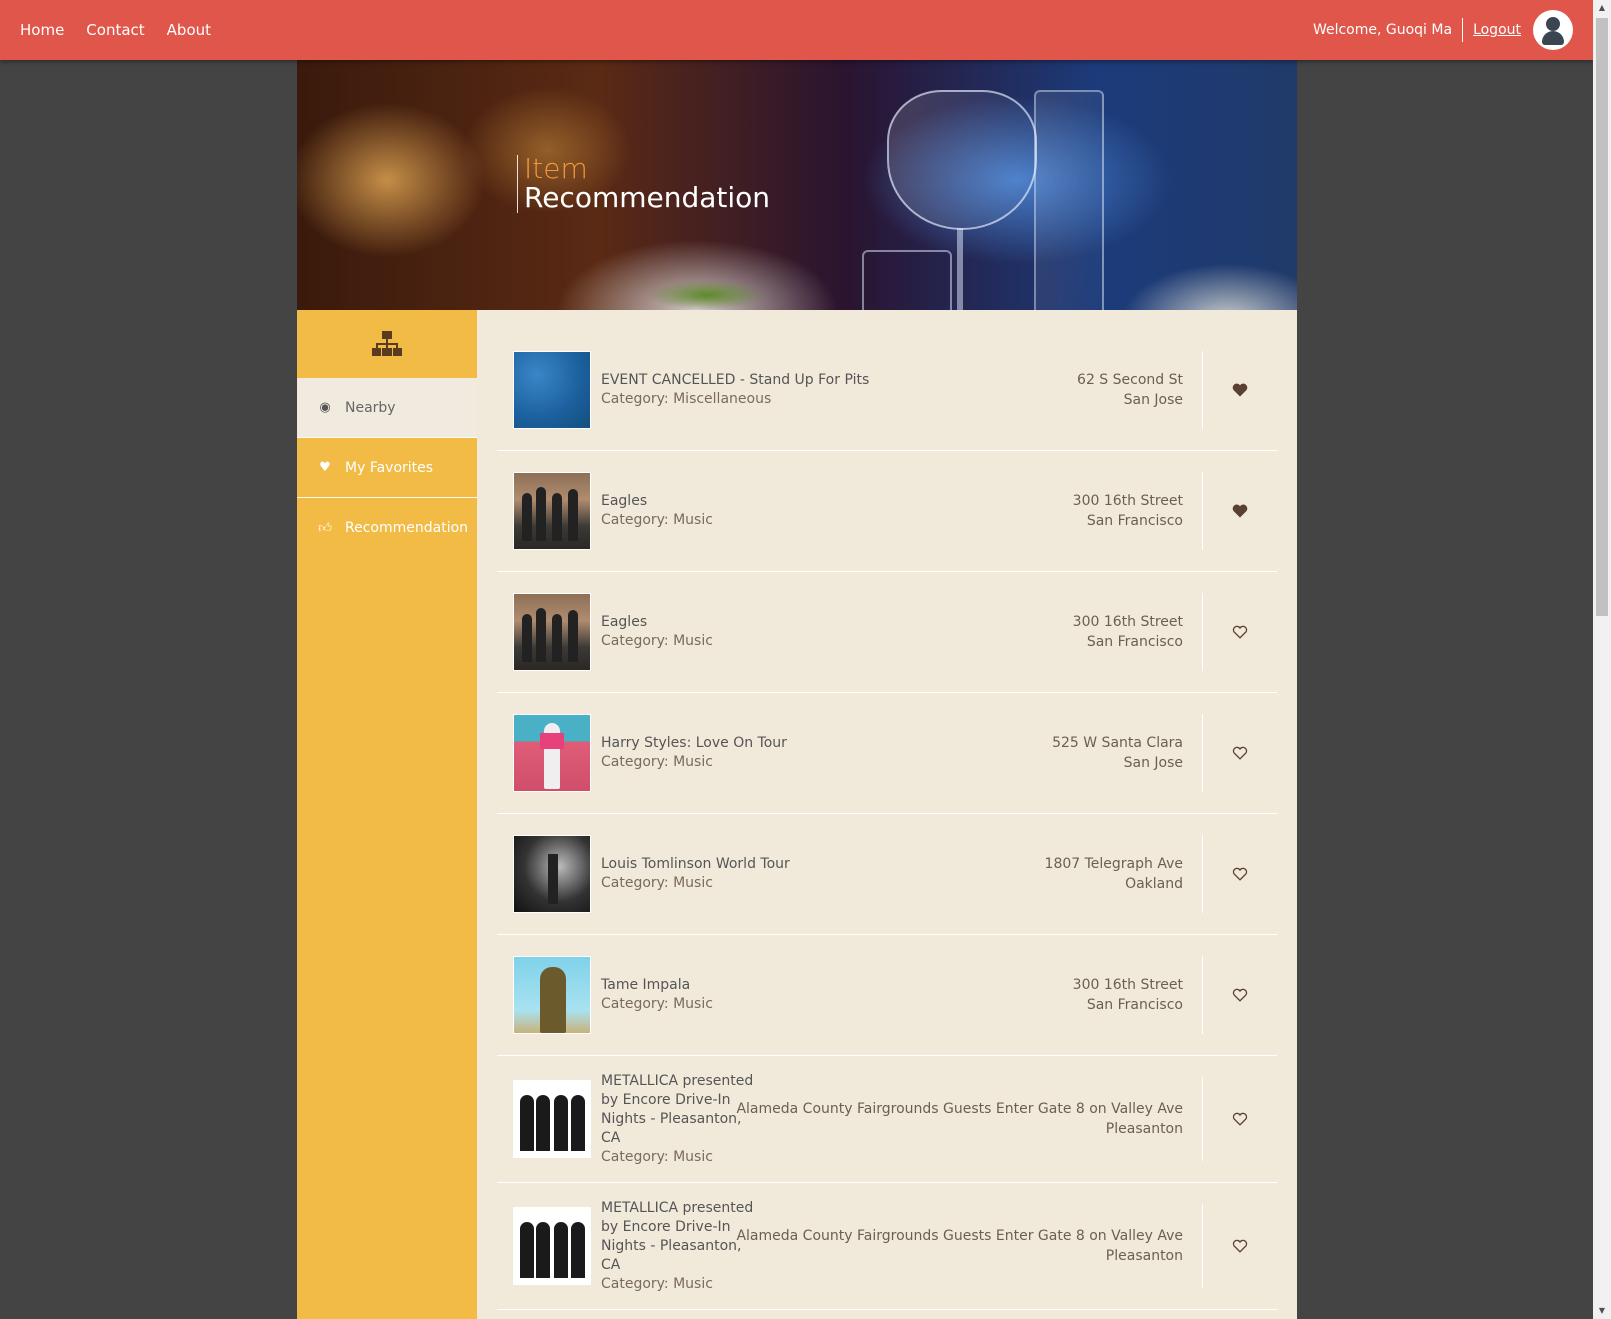 The height and width of the screenshot is (1319, 1611). Describe the element at coordinates (1388, 30) in the screenshot. I see `welcome-text: Welcome, Guoqi Ma` at that location.